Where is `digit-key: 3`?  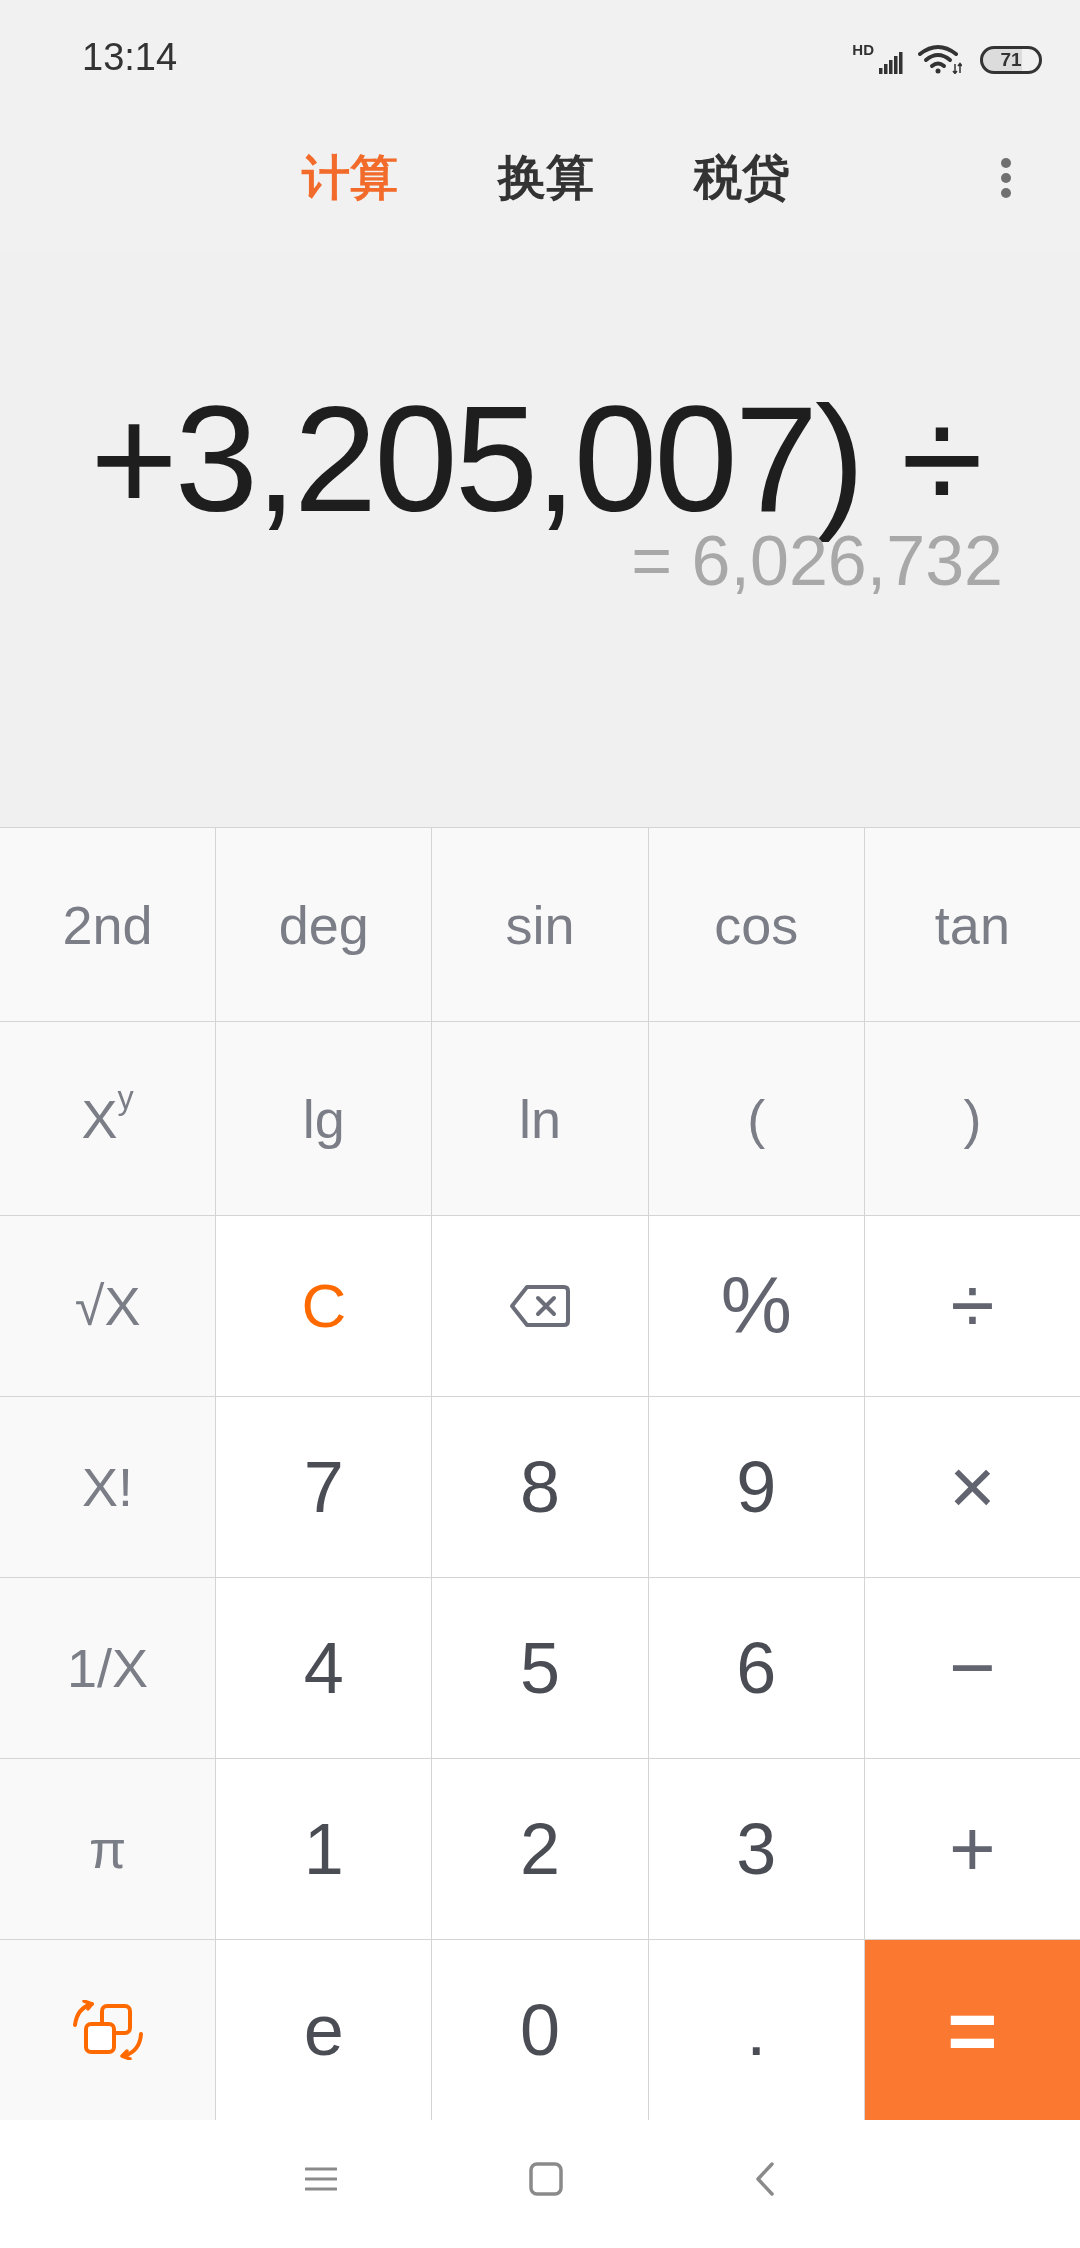
digit-key: 3 is located at coordinates (756, 1849).